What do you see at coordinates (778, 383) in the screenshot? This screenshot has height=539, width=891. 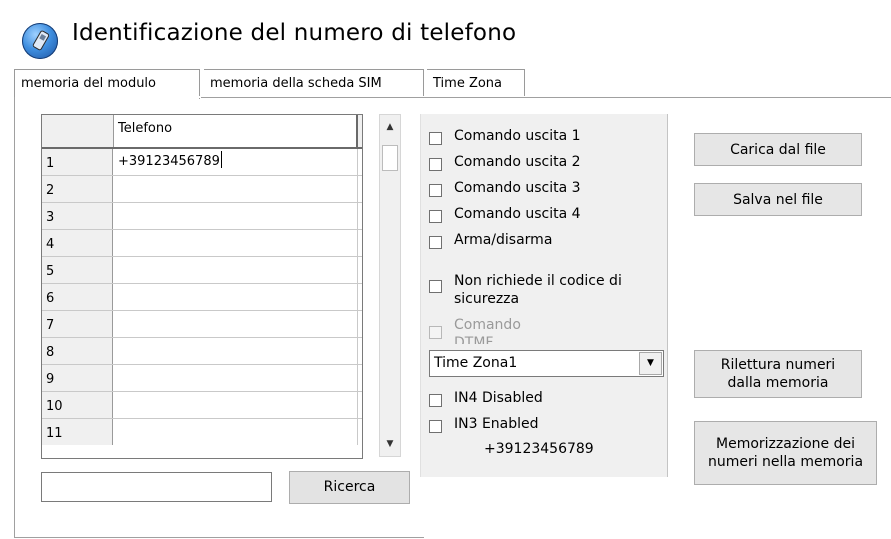 I see `button-label-line2: dalla memoria` at bounding box center [778, 383].